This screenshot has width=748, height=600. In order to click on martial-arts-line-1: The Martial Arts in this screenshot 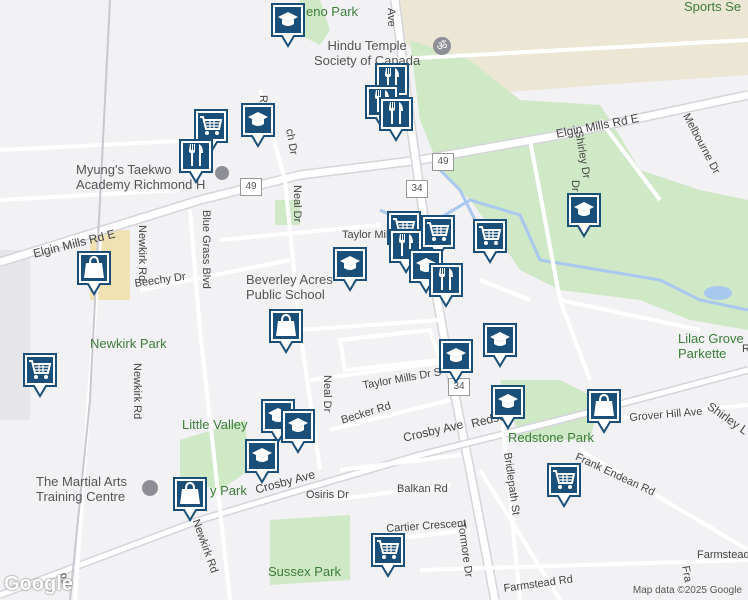, I will do `click(82, 481)`.